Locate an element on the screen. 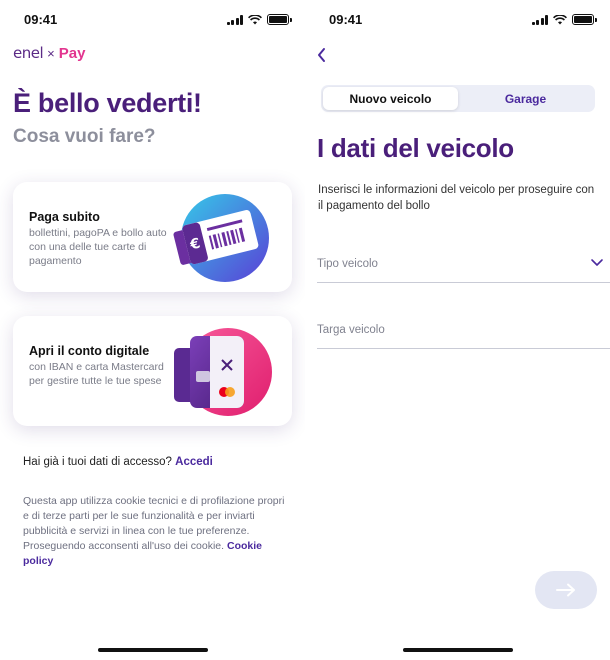  login-link: Accedi is located at coordinates (194, 462).